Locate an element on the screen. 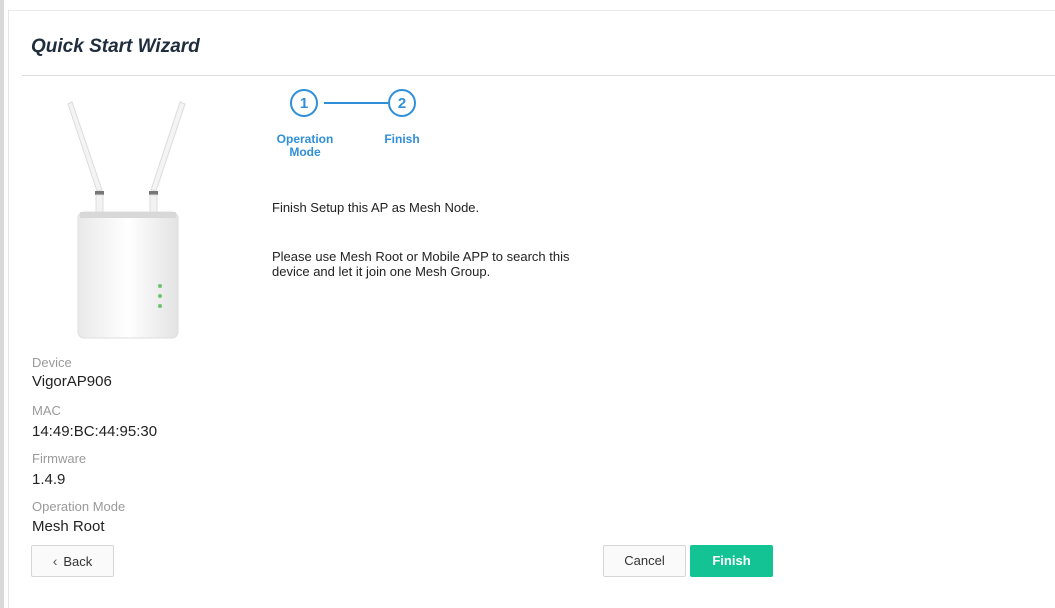 Image resolution: width=1055 pixels, height=608 pixels. device-label: Device is located at coordinates (52, 362).